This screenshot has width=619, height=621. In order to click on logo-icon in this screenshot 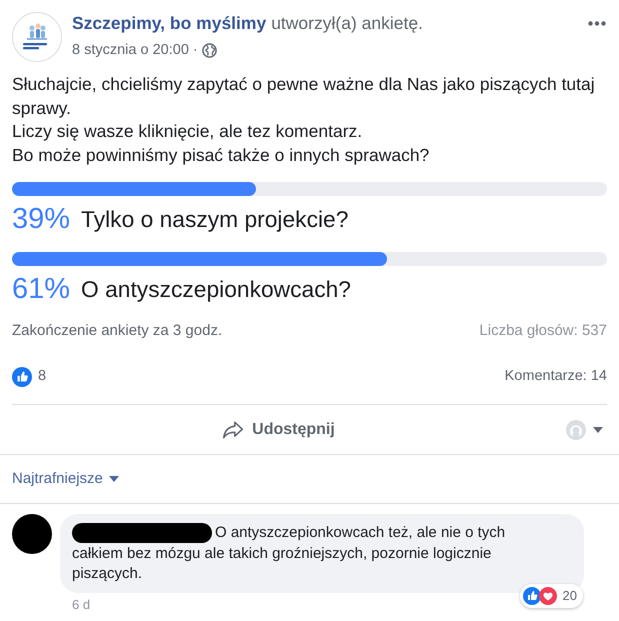, I will do `click(37, 37)`.